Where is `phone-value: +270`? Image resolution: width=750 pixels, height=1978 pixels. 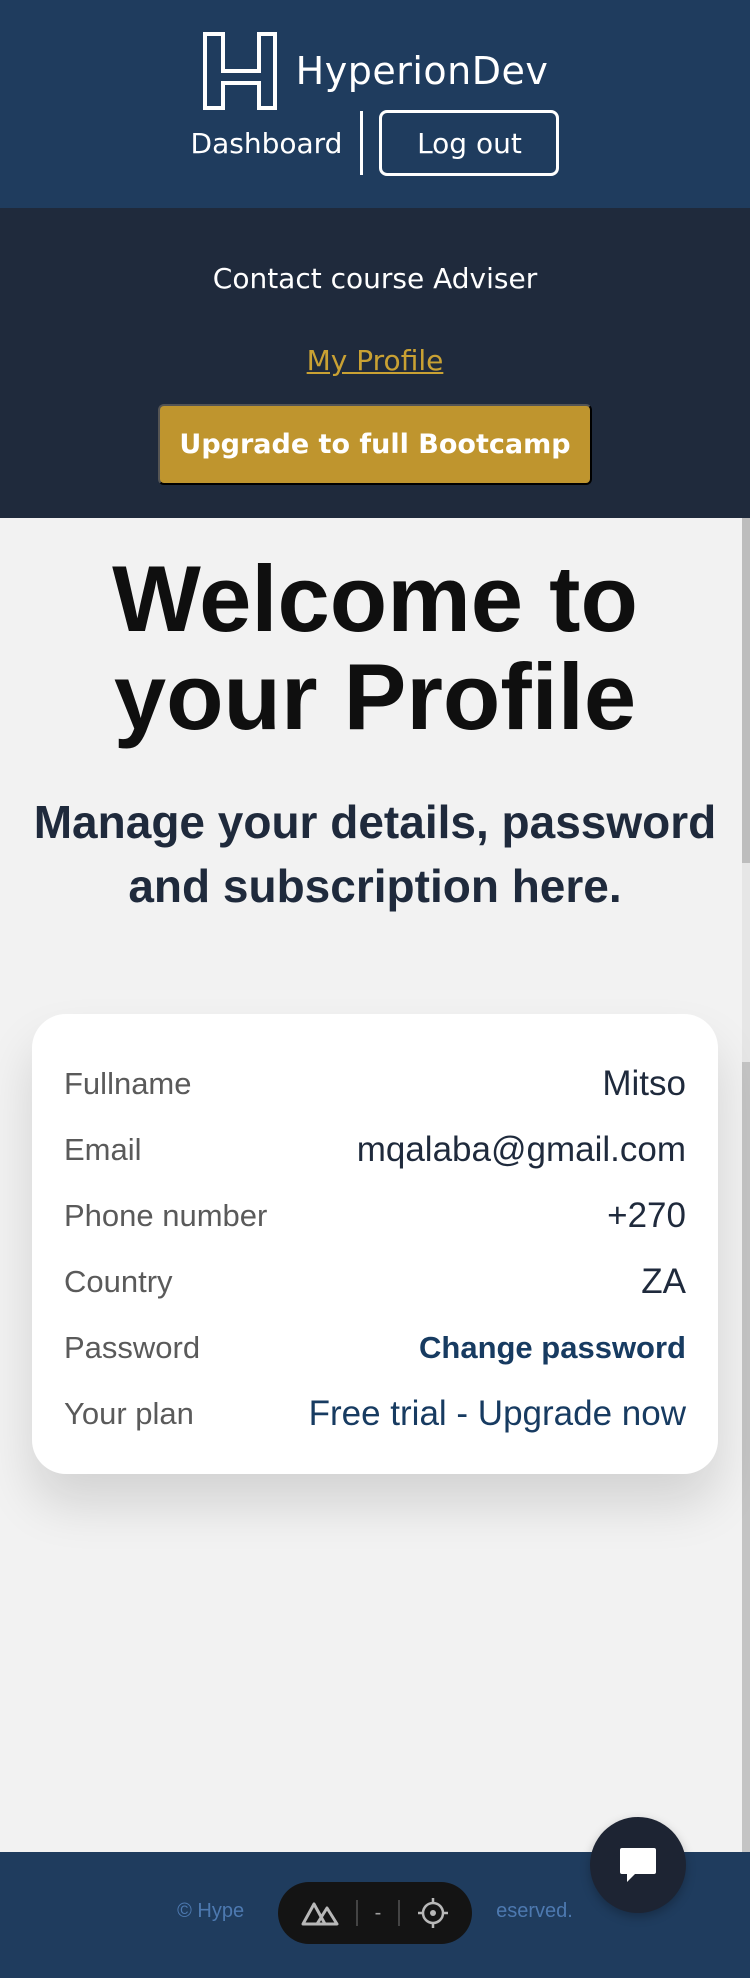
phone-value: +270 is located at coordinates (646, 1215).